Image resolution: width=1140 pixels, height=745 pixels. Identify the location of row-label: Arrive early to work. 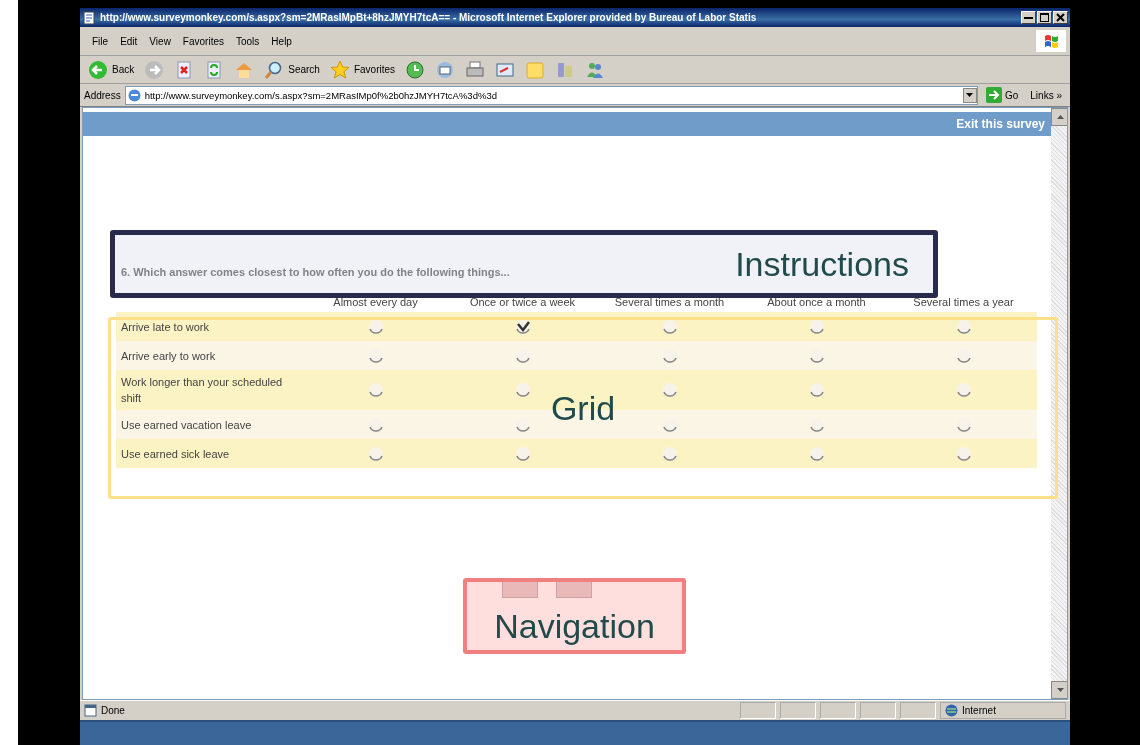
(209, 355).